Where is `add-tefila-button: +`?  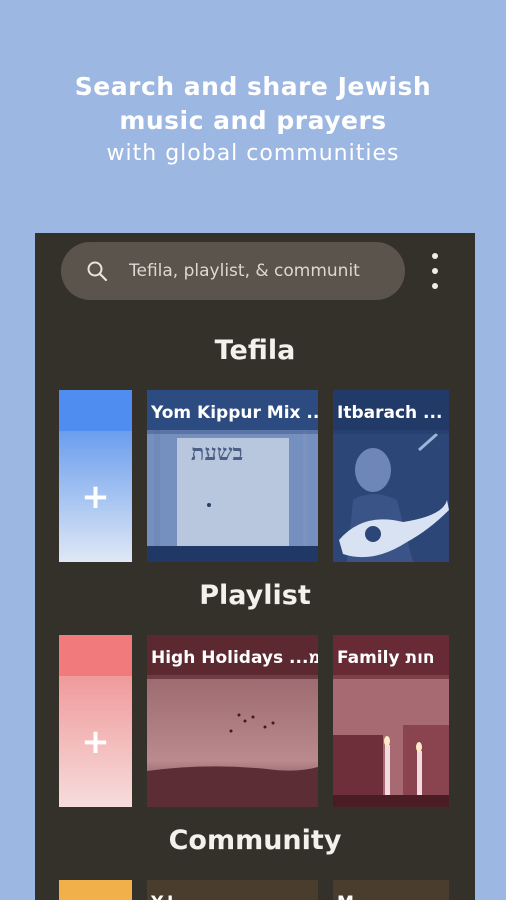
add-tefila-button: + is located at coordinates (95, 476).